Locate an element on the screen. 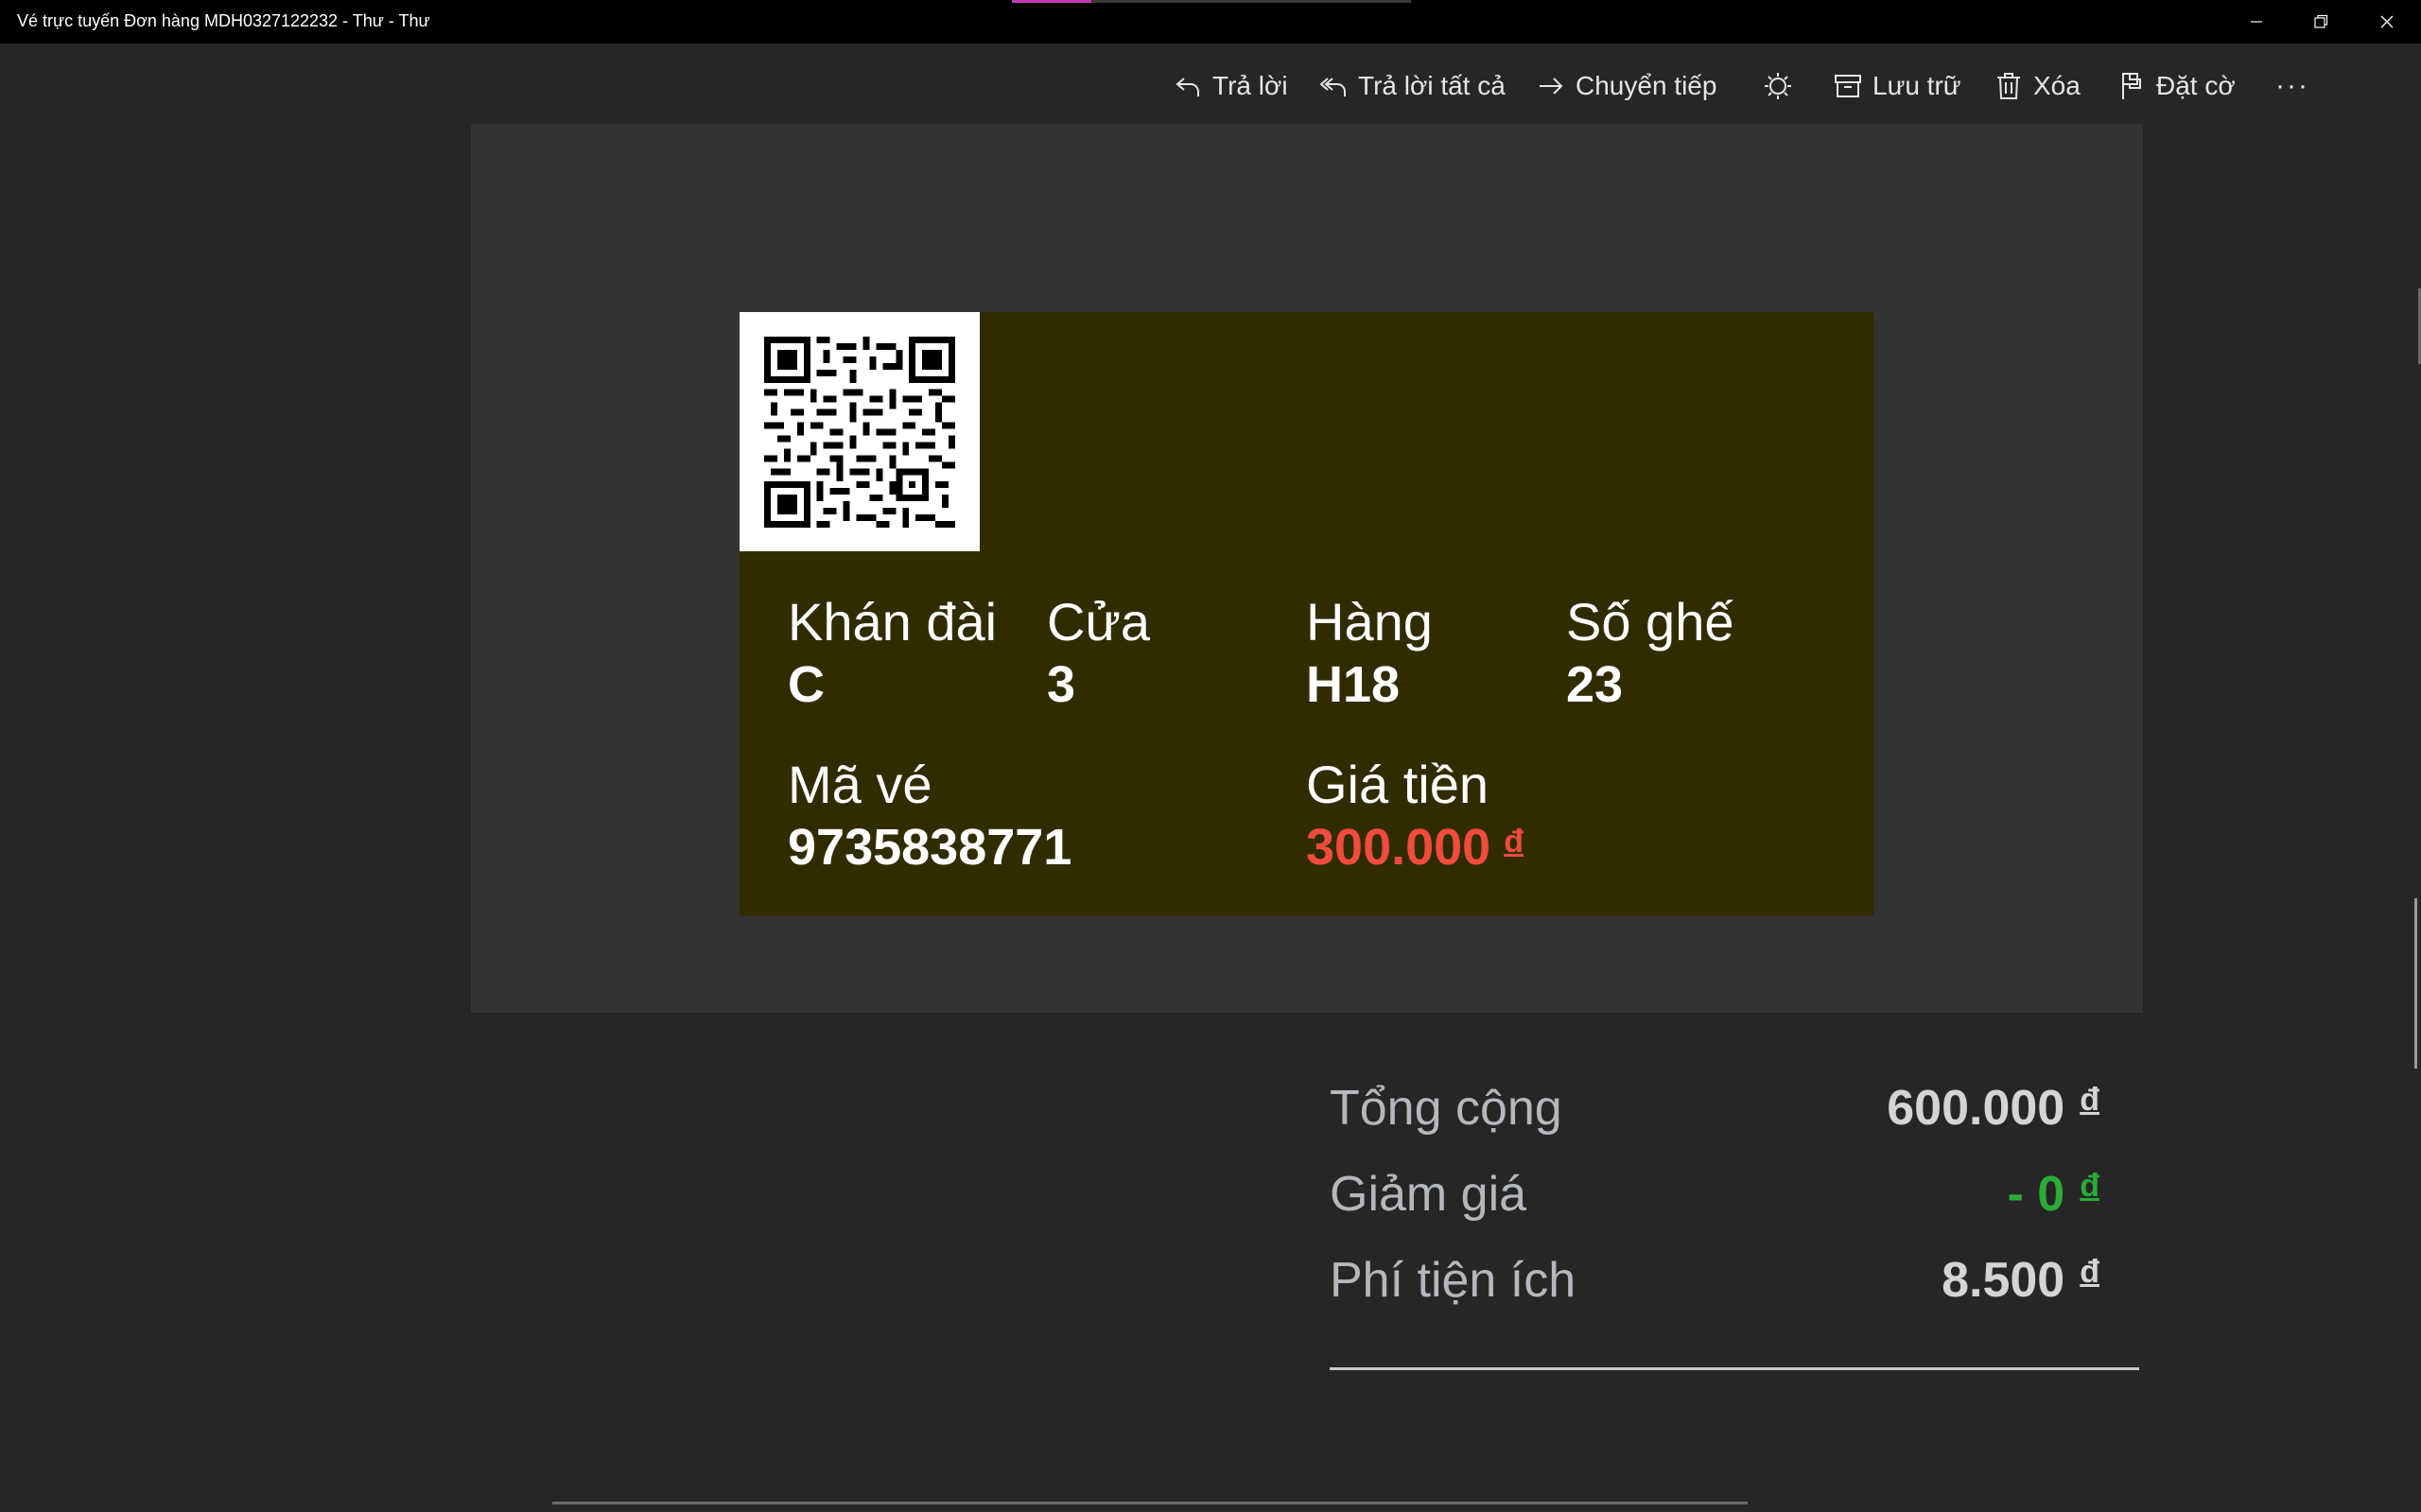  restore-button is located at coordinates (2321, 21).